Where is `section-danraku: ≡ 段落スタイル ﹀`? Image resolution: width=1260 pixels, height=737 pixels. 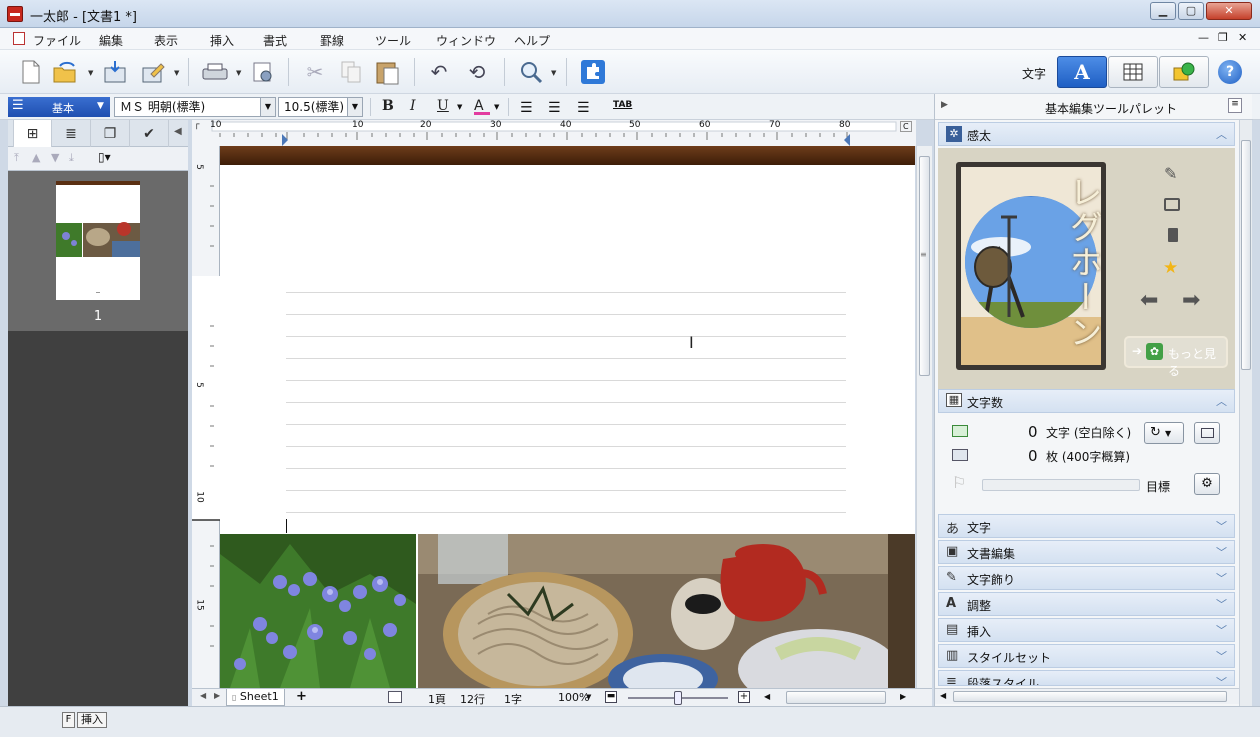
section-danraku: ≡ 段落スタイル ﹀ is located at coordinates (1086, 678).